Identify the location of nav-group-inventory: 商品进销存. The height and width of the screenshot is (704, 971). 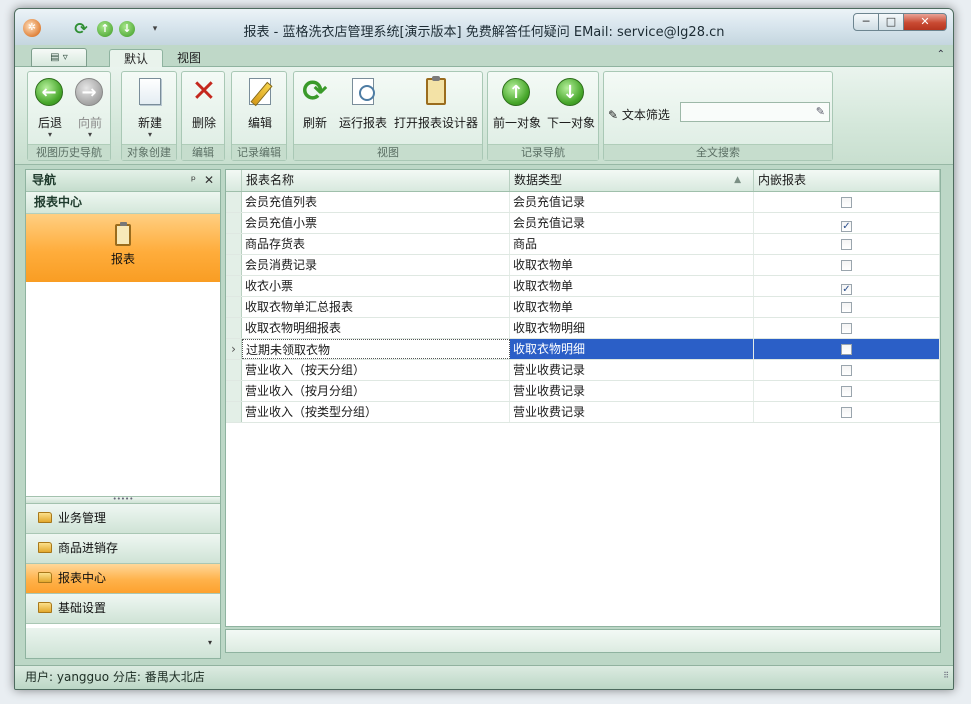
(123, 549).